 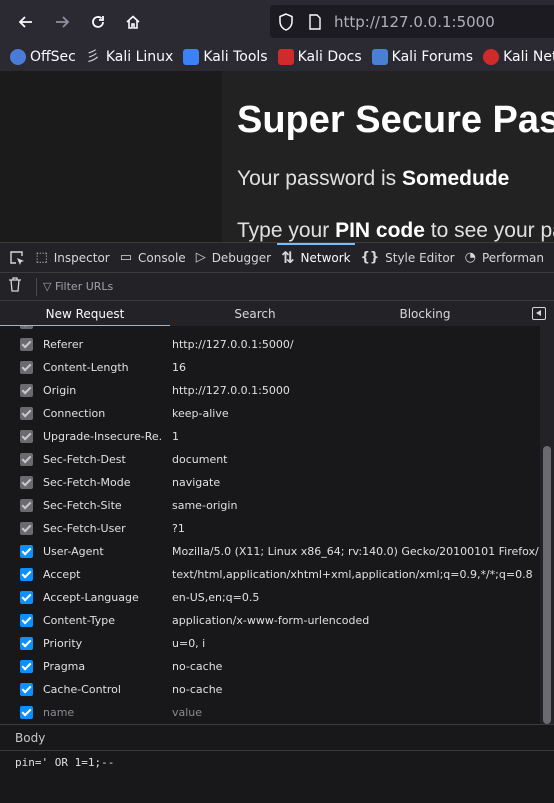 I want to click on header-value: application/x-www-form-urlencoded, so click(x=270, y=620).